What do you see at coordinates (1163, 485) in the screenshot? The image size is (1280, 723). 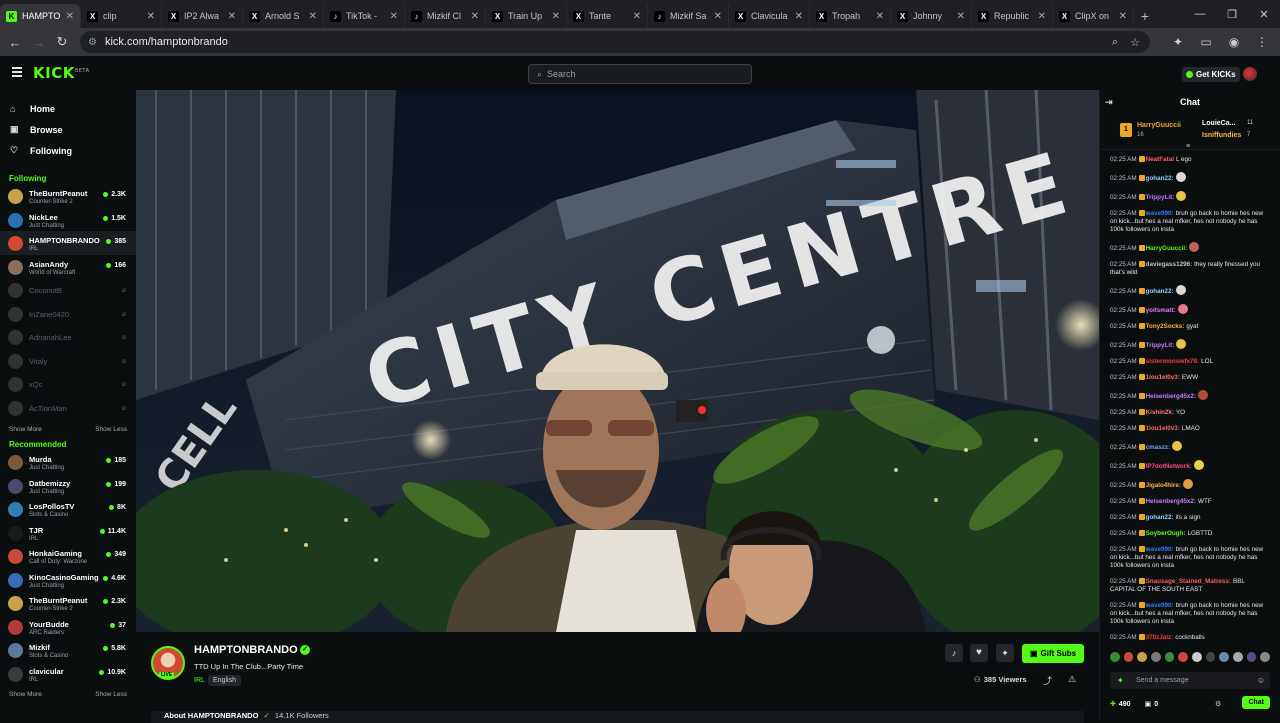 I see `chat-username: Jigalo4hire:` at bounding box center [1163, 485].